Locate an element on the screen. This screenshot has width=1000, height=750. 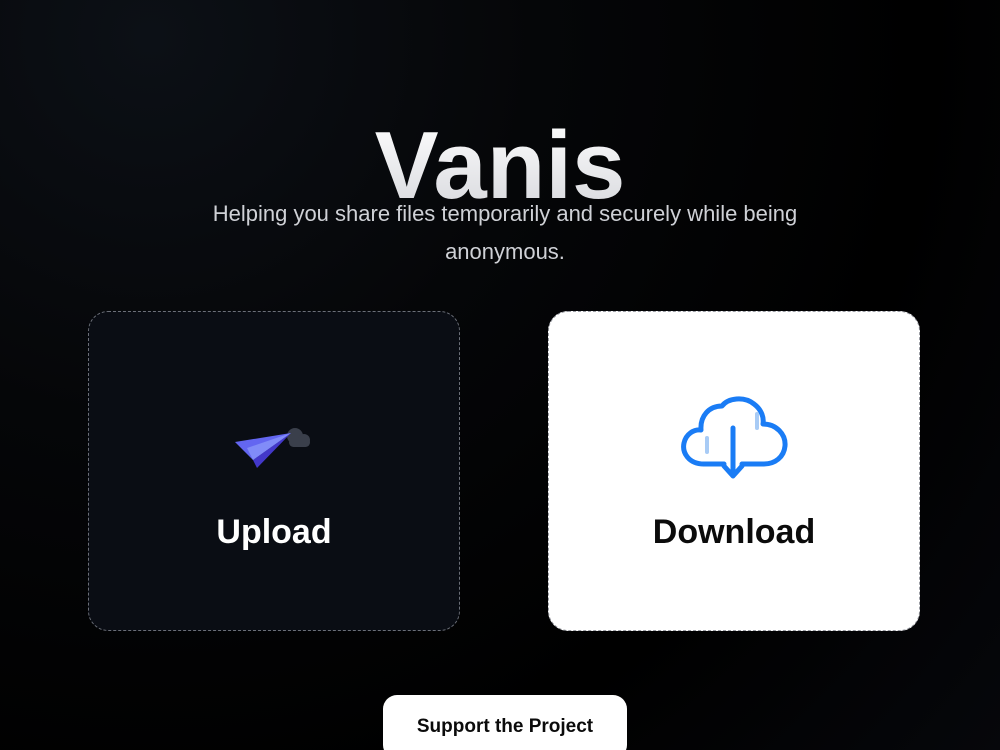
paper-plane-icon is located at coordinates (274, 446).